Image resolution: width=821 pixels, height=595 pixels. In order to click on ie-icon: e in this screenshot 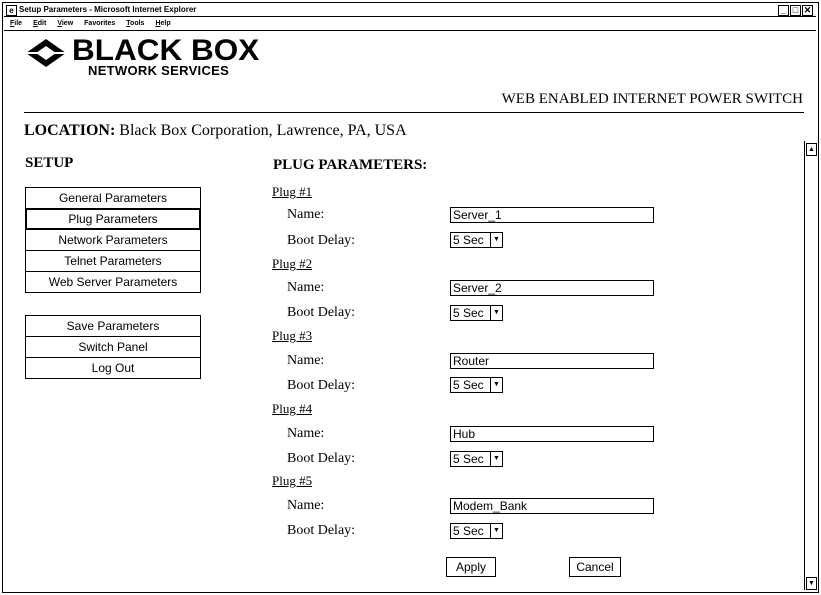, I will do `click(11, 10)`.